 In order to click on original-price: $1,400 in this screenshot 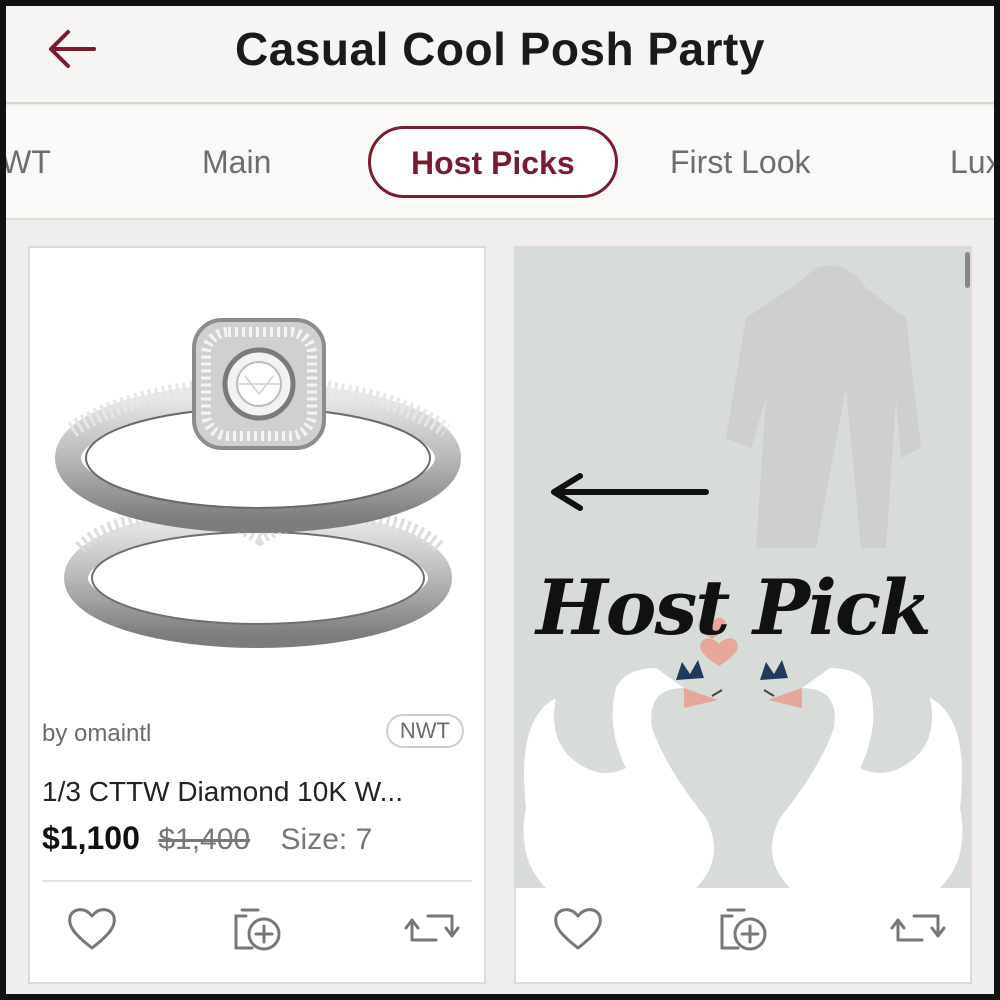, I will do `click(204, 839)`.